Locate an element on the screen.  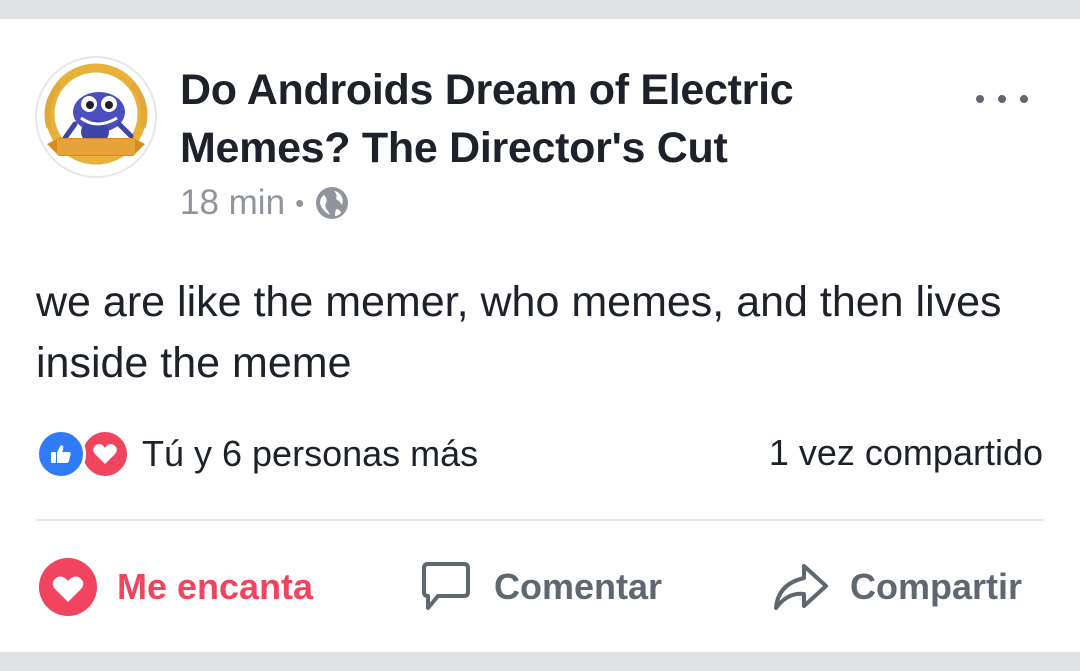
share-arrow-icon is located at coordinates (801, 587).